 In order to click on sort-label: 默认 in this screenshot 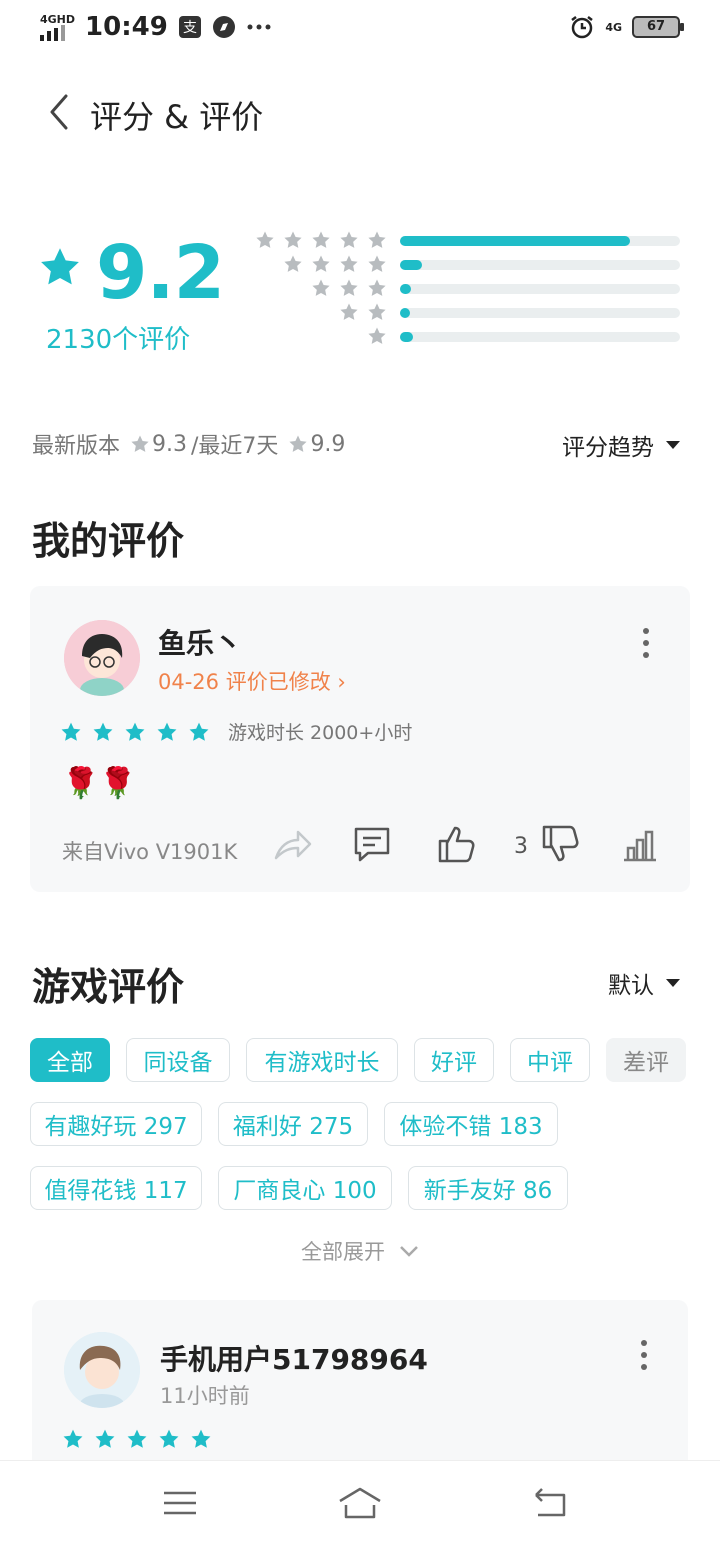, I will do `click(631, 986)`.